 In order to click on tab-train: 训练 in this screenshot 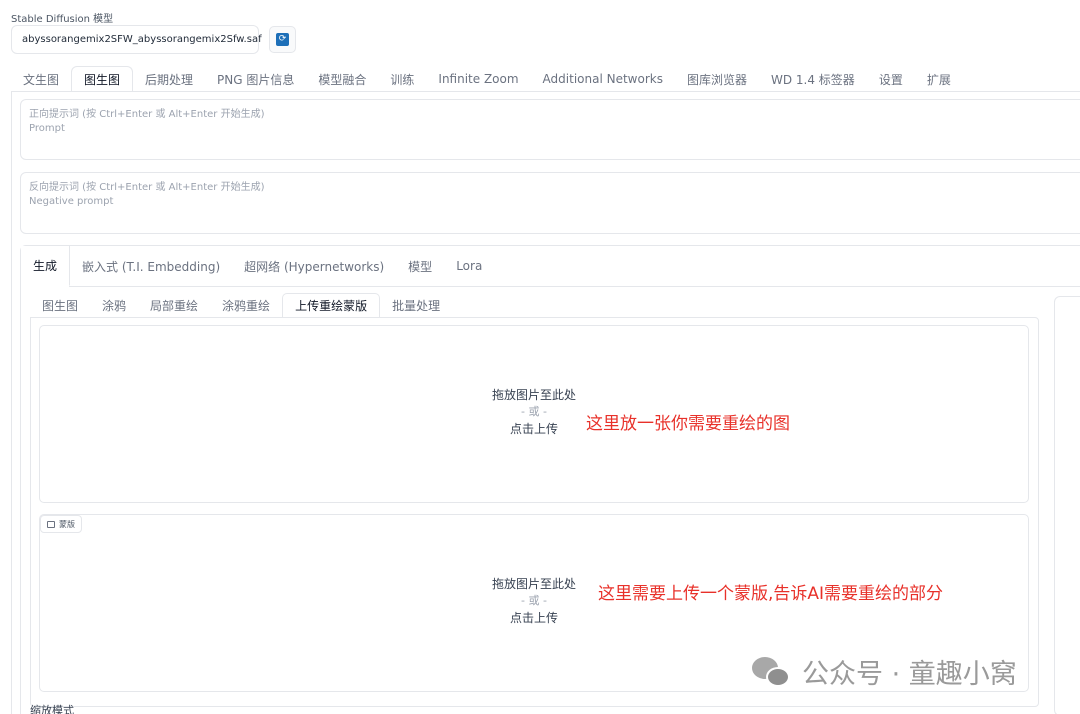, I will do `click(402, 79)`.